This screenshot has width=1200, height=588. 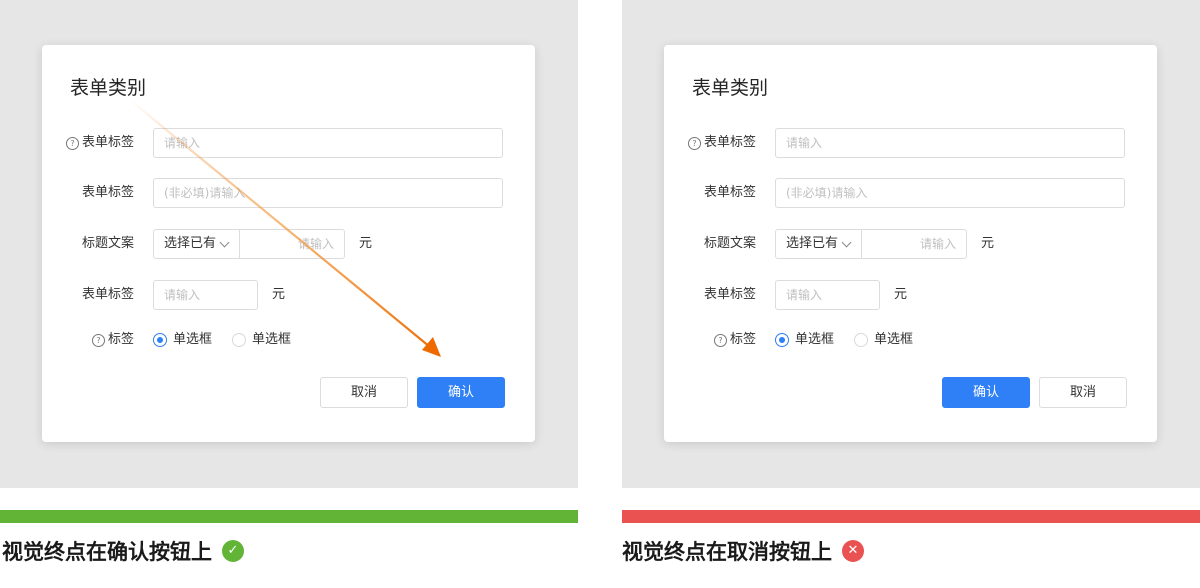 What do you see at coordinates (853, 551) in the screenshot?
I see `close-icon: ✕` at bounding box center [853, 551].